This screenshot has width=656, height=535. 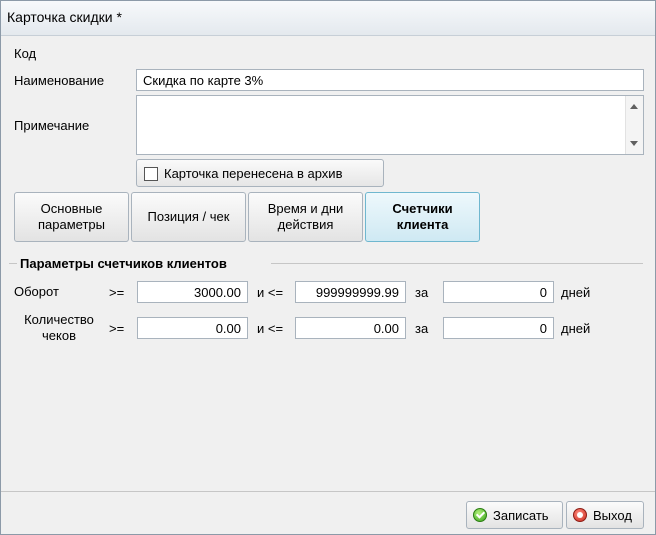 I want to click on archive-checkbox-button: Карточка перенесена в архив, so click(x=260, y=173).